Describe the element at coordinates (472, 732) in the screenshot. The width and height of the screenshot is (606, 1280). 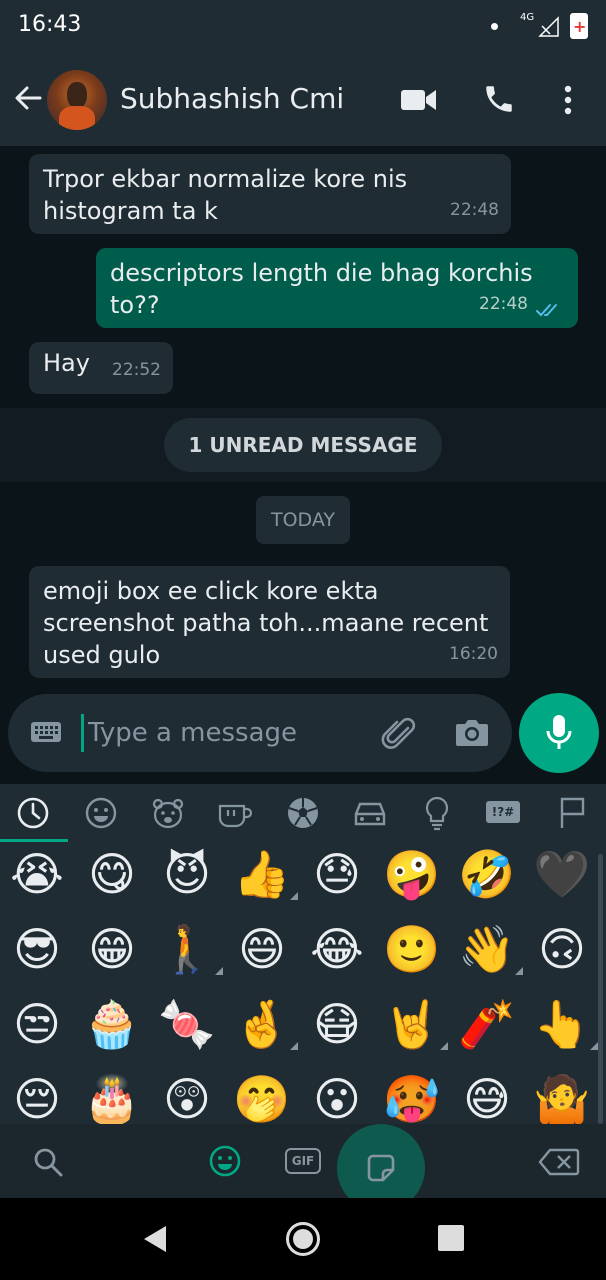
I see `camera-icon` at that location.